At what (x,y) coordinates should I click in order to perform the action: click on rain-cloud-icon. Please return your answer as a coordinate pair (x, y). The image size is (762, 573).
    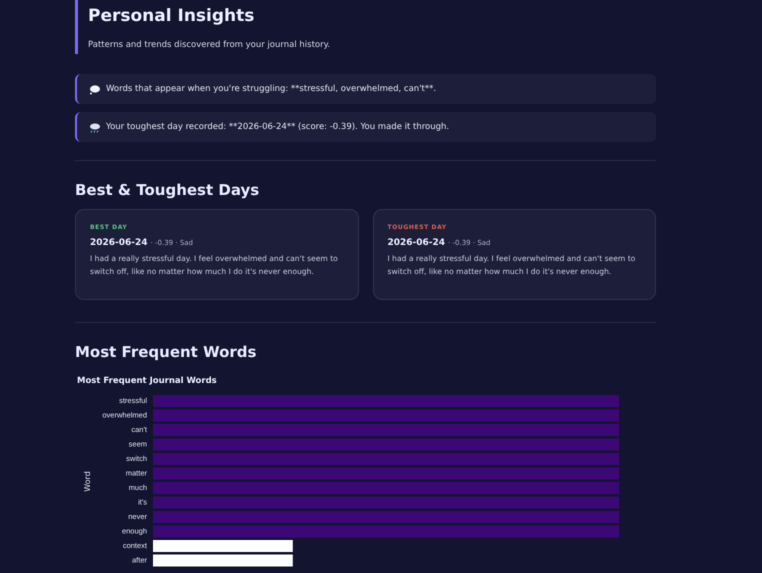
    Looking at the image, I should click on (95, 127).